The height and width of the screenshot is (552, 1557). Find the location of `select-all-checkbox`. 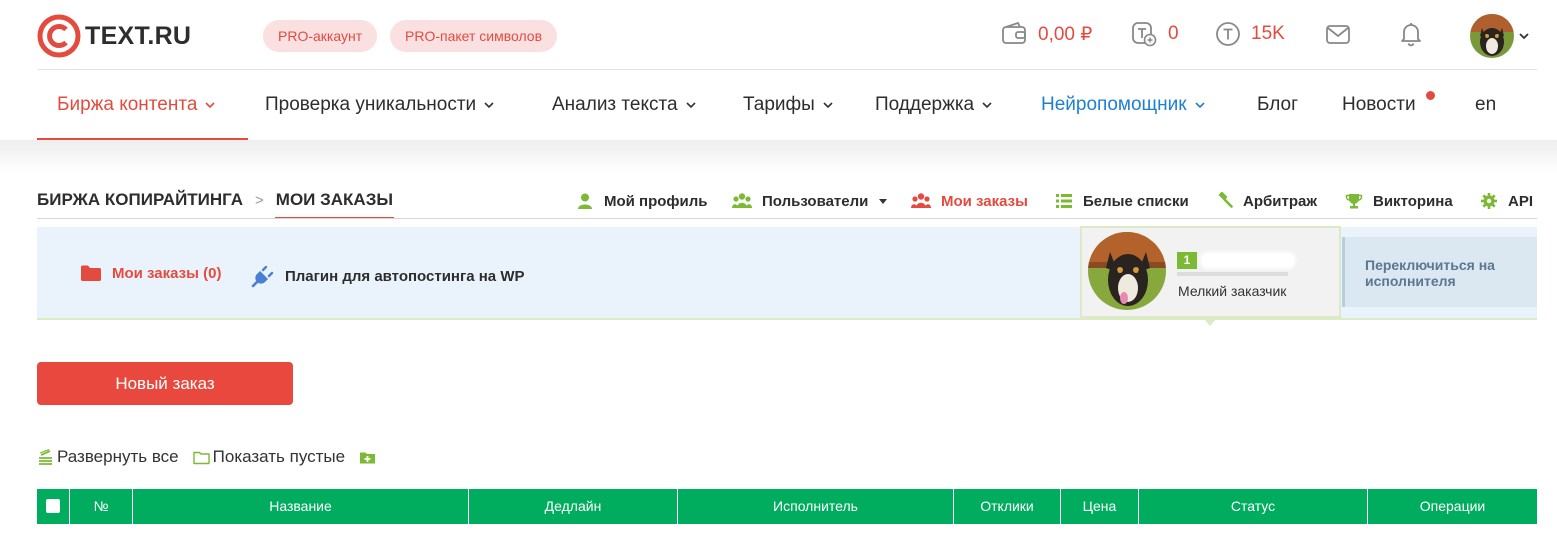

select-all-checkbox is located at coordinates (53, 506).